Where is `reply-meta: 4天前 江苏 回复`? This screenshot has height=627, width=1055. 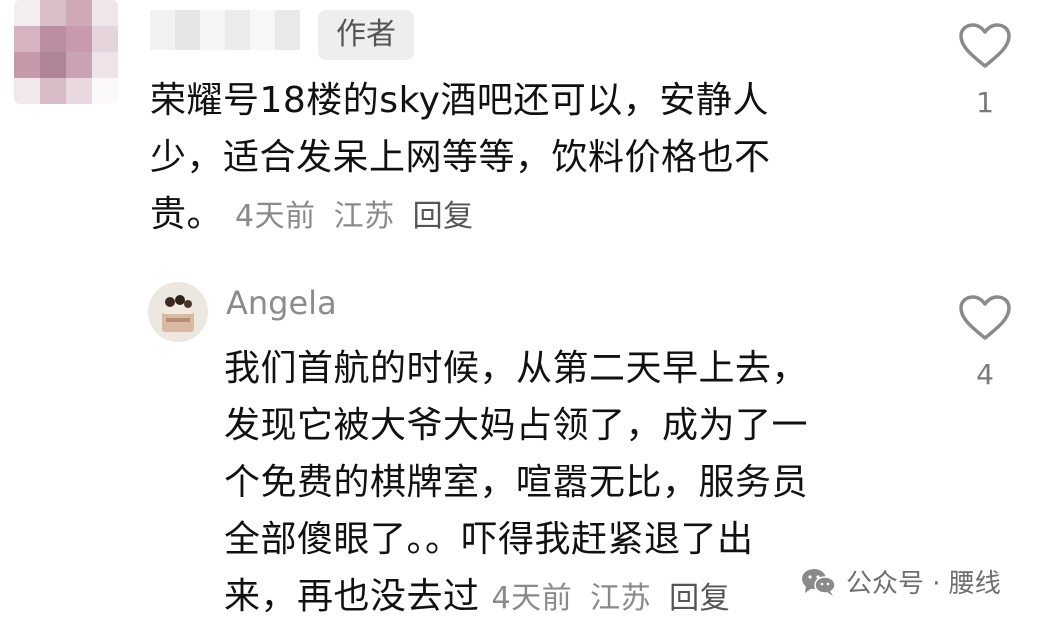
reply-meta: 4天前 江苏 回复 is located at coordinates (620, 598).